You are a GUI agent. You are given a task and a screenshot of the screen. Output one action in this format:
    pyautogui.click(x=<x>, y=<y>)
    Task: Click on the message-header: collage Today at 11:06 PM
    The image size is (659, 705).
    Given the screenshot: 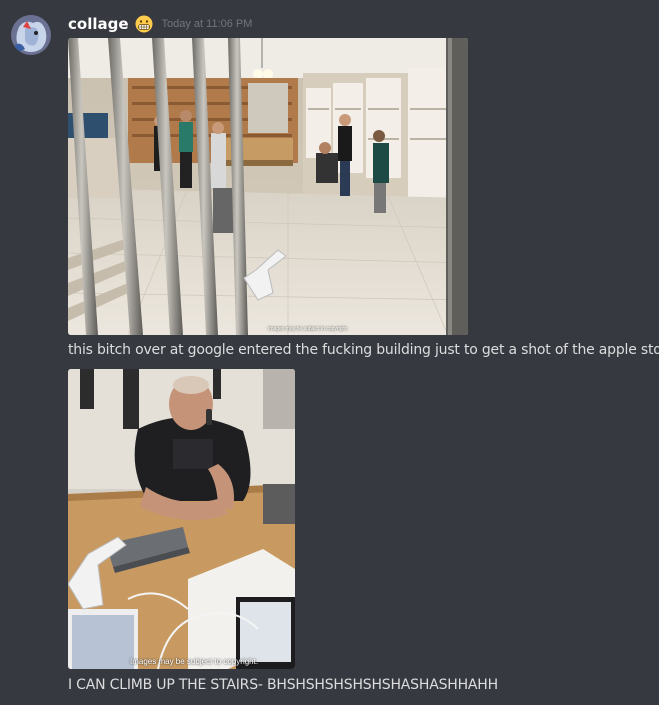 What is the action you would take?
    pyautogui.click(x=160, y=24)
    